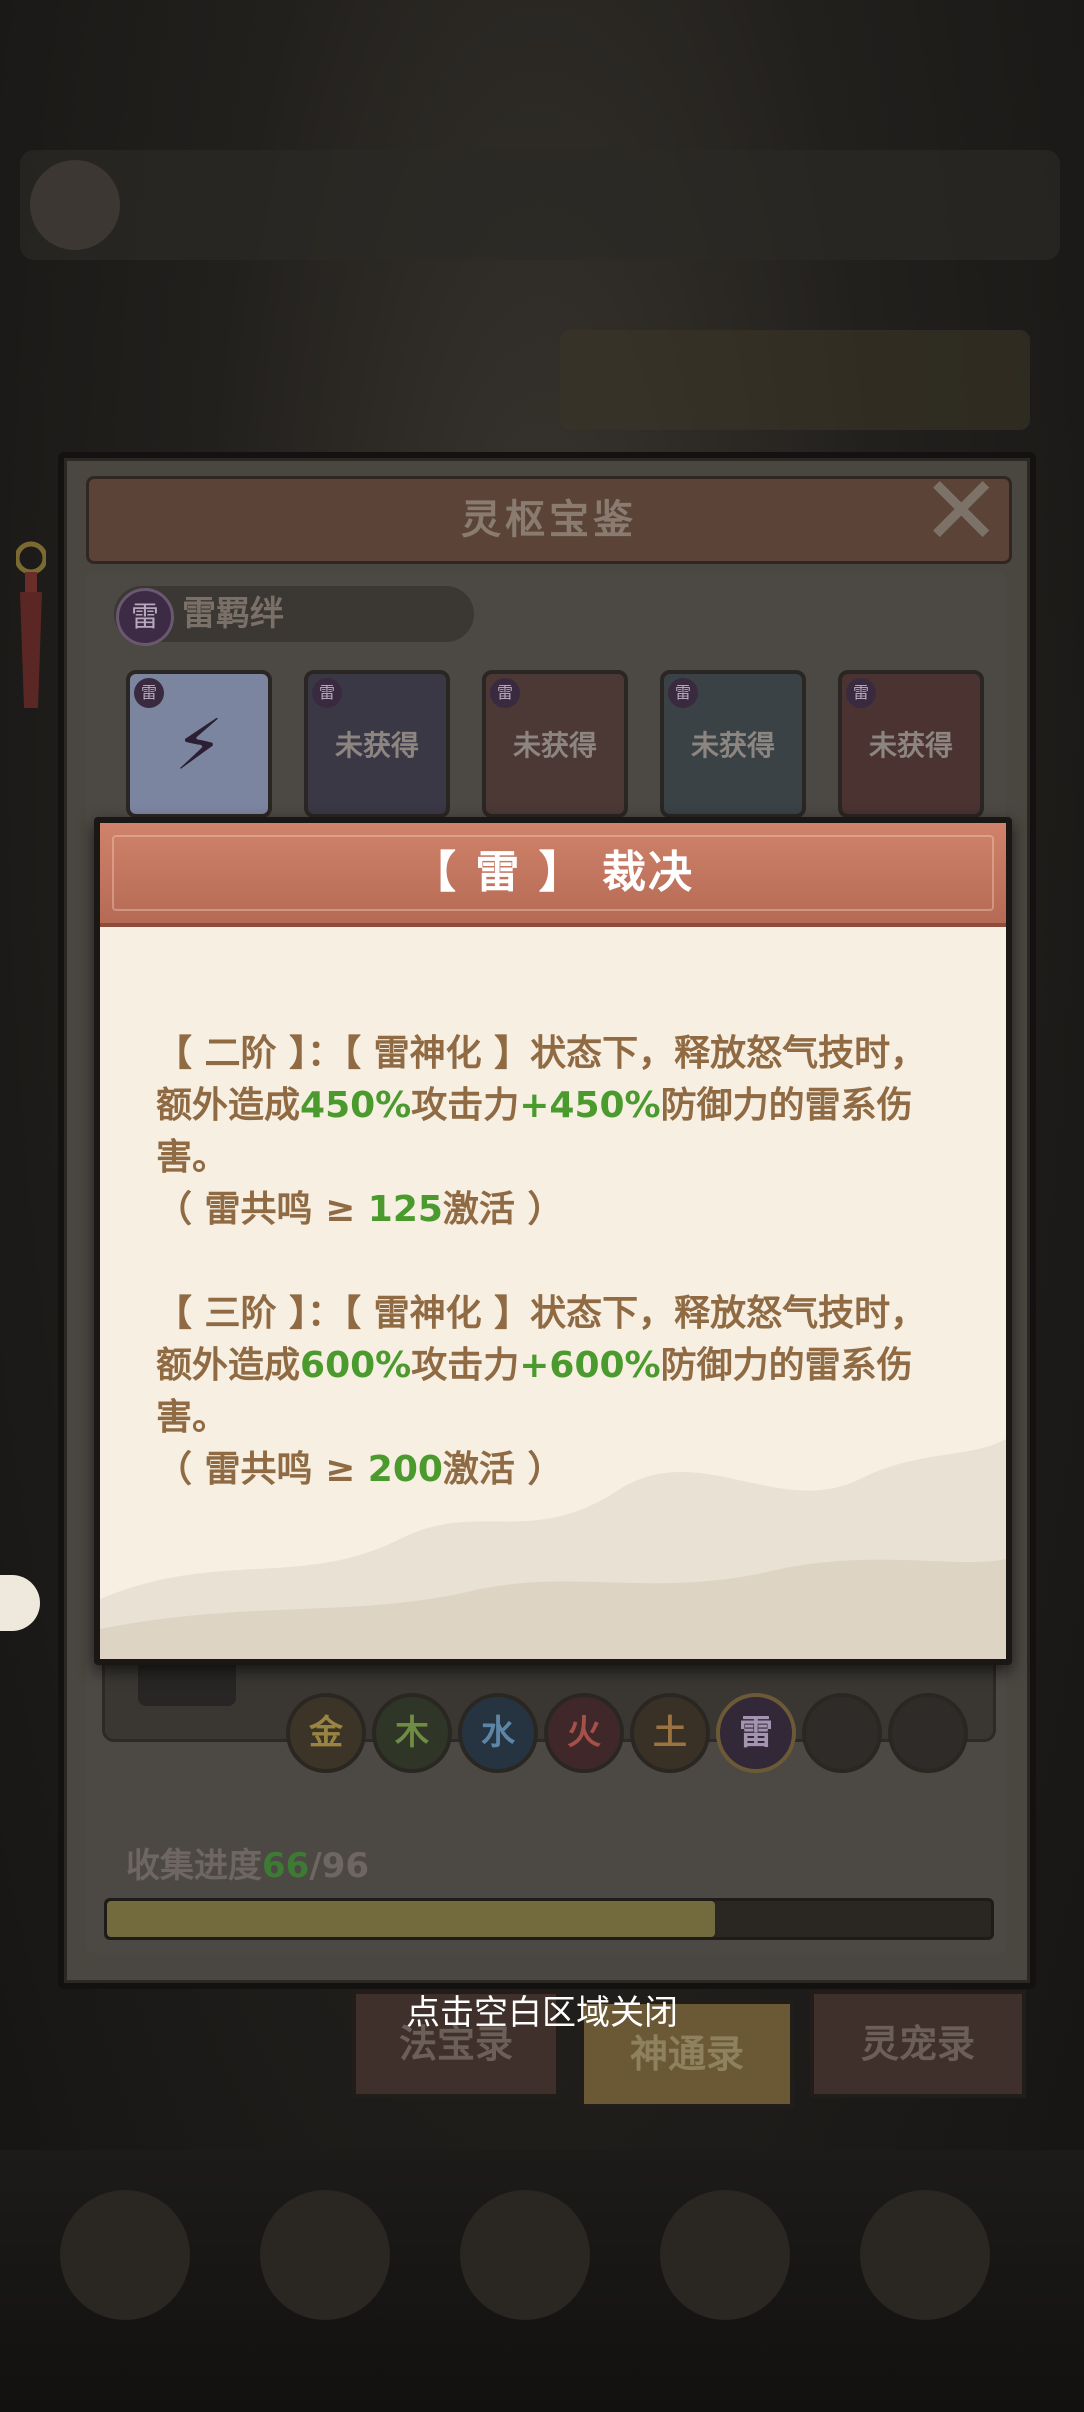 This screenshot has width=1084, height=2412. I want to click on collection-progress-bar, so click(549, 1919).